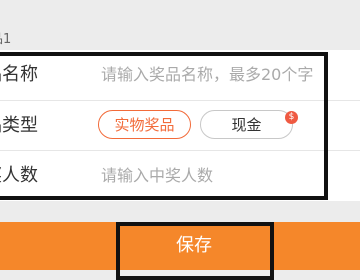  What do you see at coordinates (194, 245) in the screenshot?
I see `save-button-label: 保存` at bounding box center [194, 245].